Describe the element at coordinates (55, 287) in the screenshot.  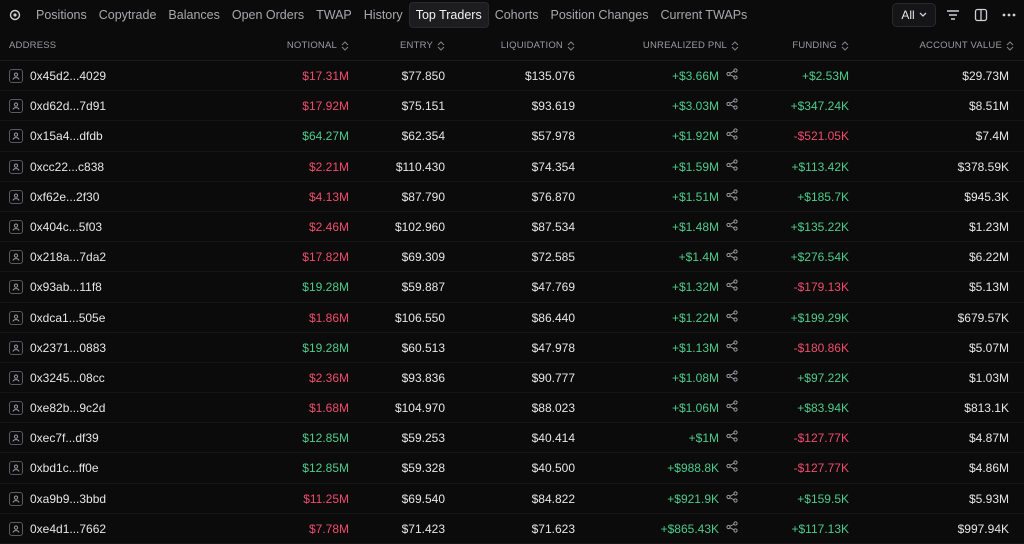
I see `address-cell: 0x93ab...11f8` at that location.